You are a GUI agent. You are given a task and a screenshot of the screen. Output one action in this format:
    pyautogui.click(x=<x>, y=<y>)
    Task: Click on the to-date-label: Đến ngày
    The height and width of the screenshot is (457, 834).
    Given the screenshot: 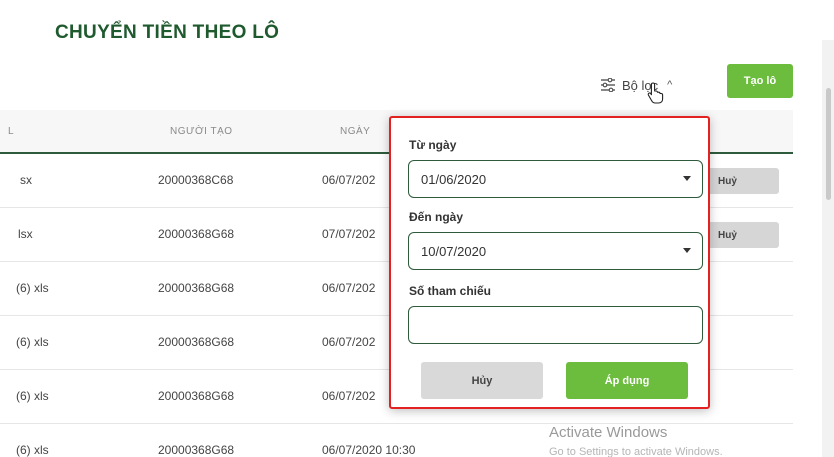 What is the action you would take?
    pyautogui.click(x=436, y=217)
    